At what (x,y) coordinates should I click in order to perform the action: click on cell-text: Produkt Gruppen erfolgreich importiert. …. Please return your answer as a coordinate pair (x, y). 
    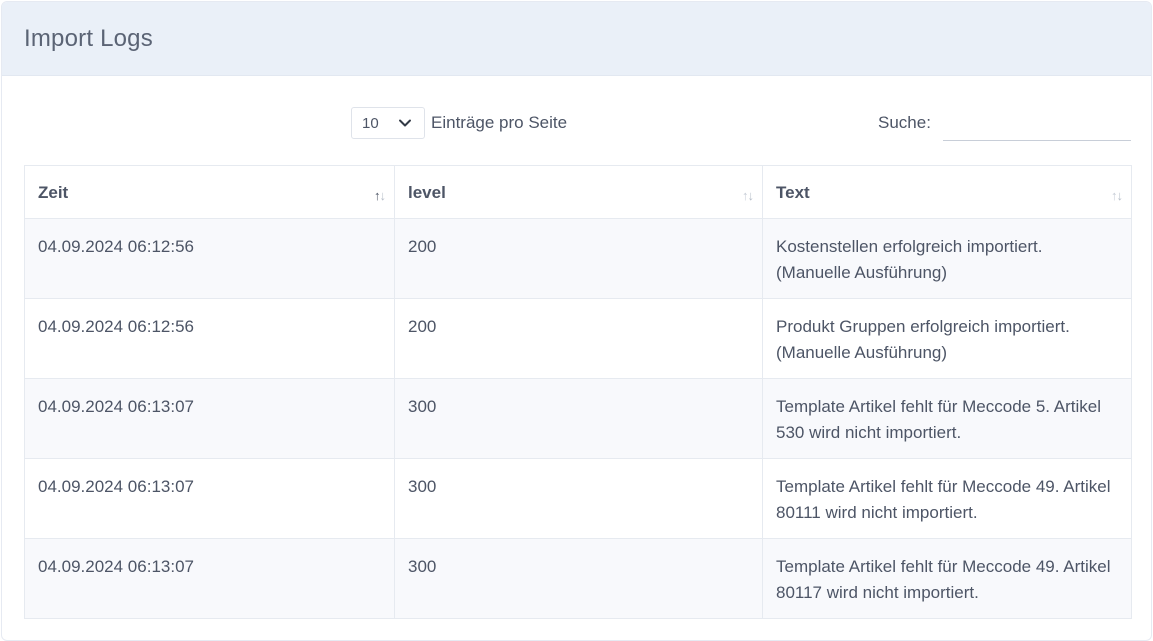
    Looking at the image, I should click on (947, 338).